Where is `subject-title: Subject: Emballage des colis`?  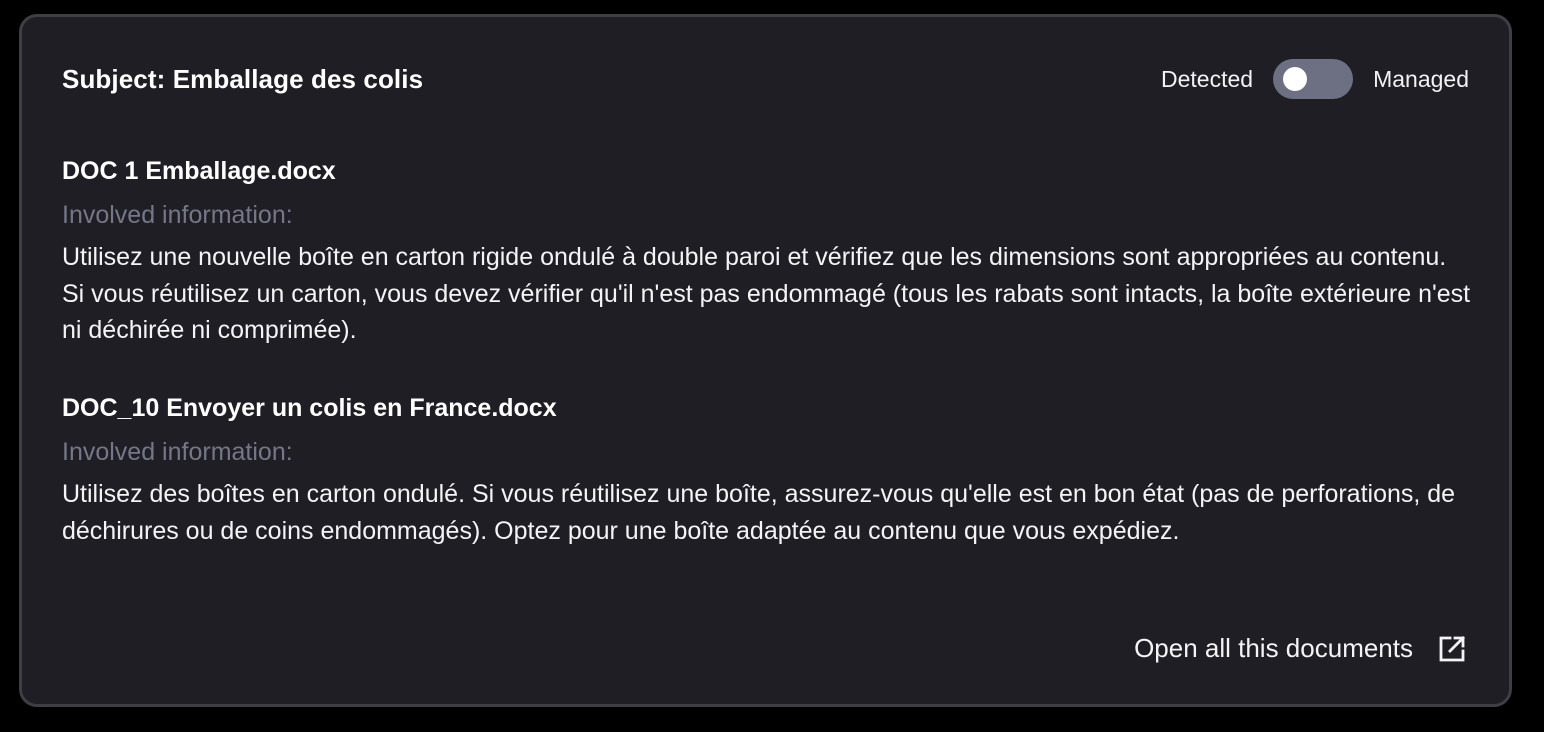 subject-title: Subject: Emballage des colis is located at coordinates (243, 78).